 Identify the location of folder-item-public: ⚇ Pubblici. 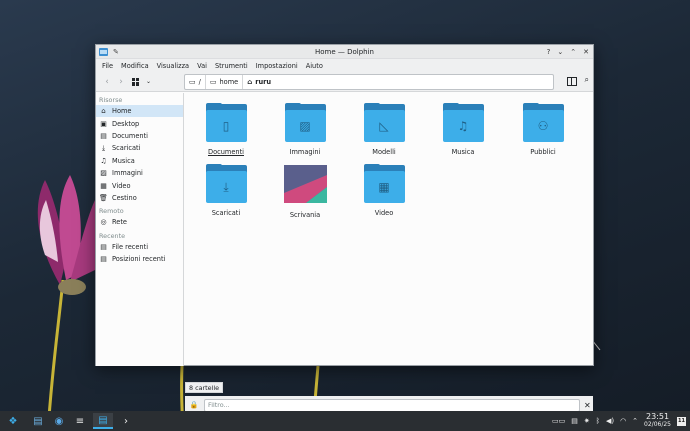
(543, 129).